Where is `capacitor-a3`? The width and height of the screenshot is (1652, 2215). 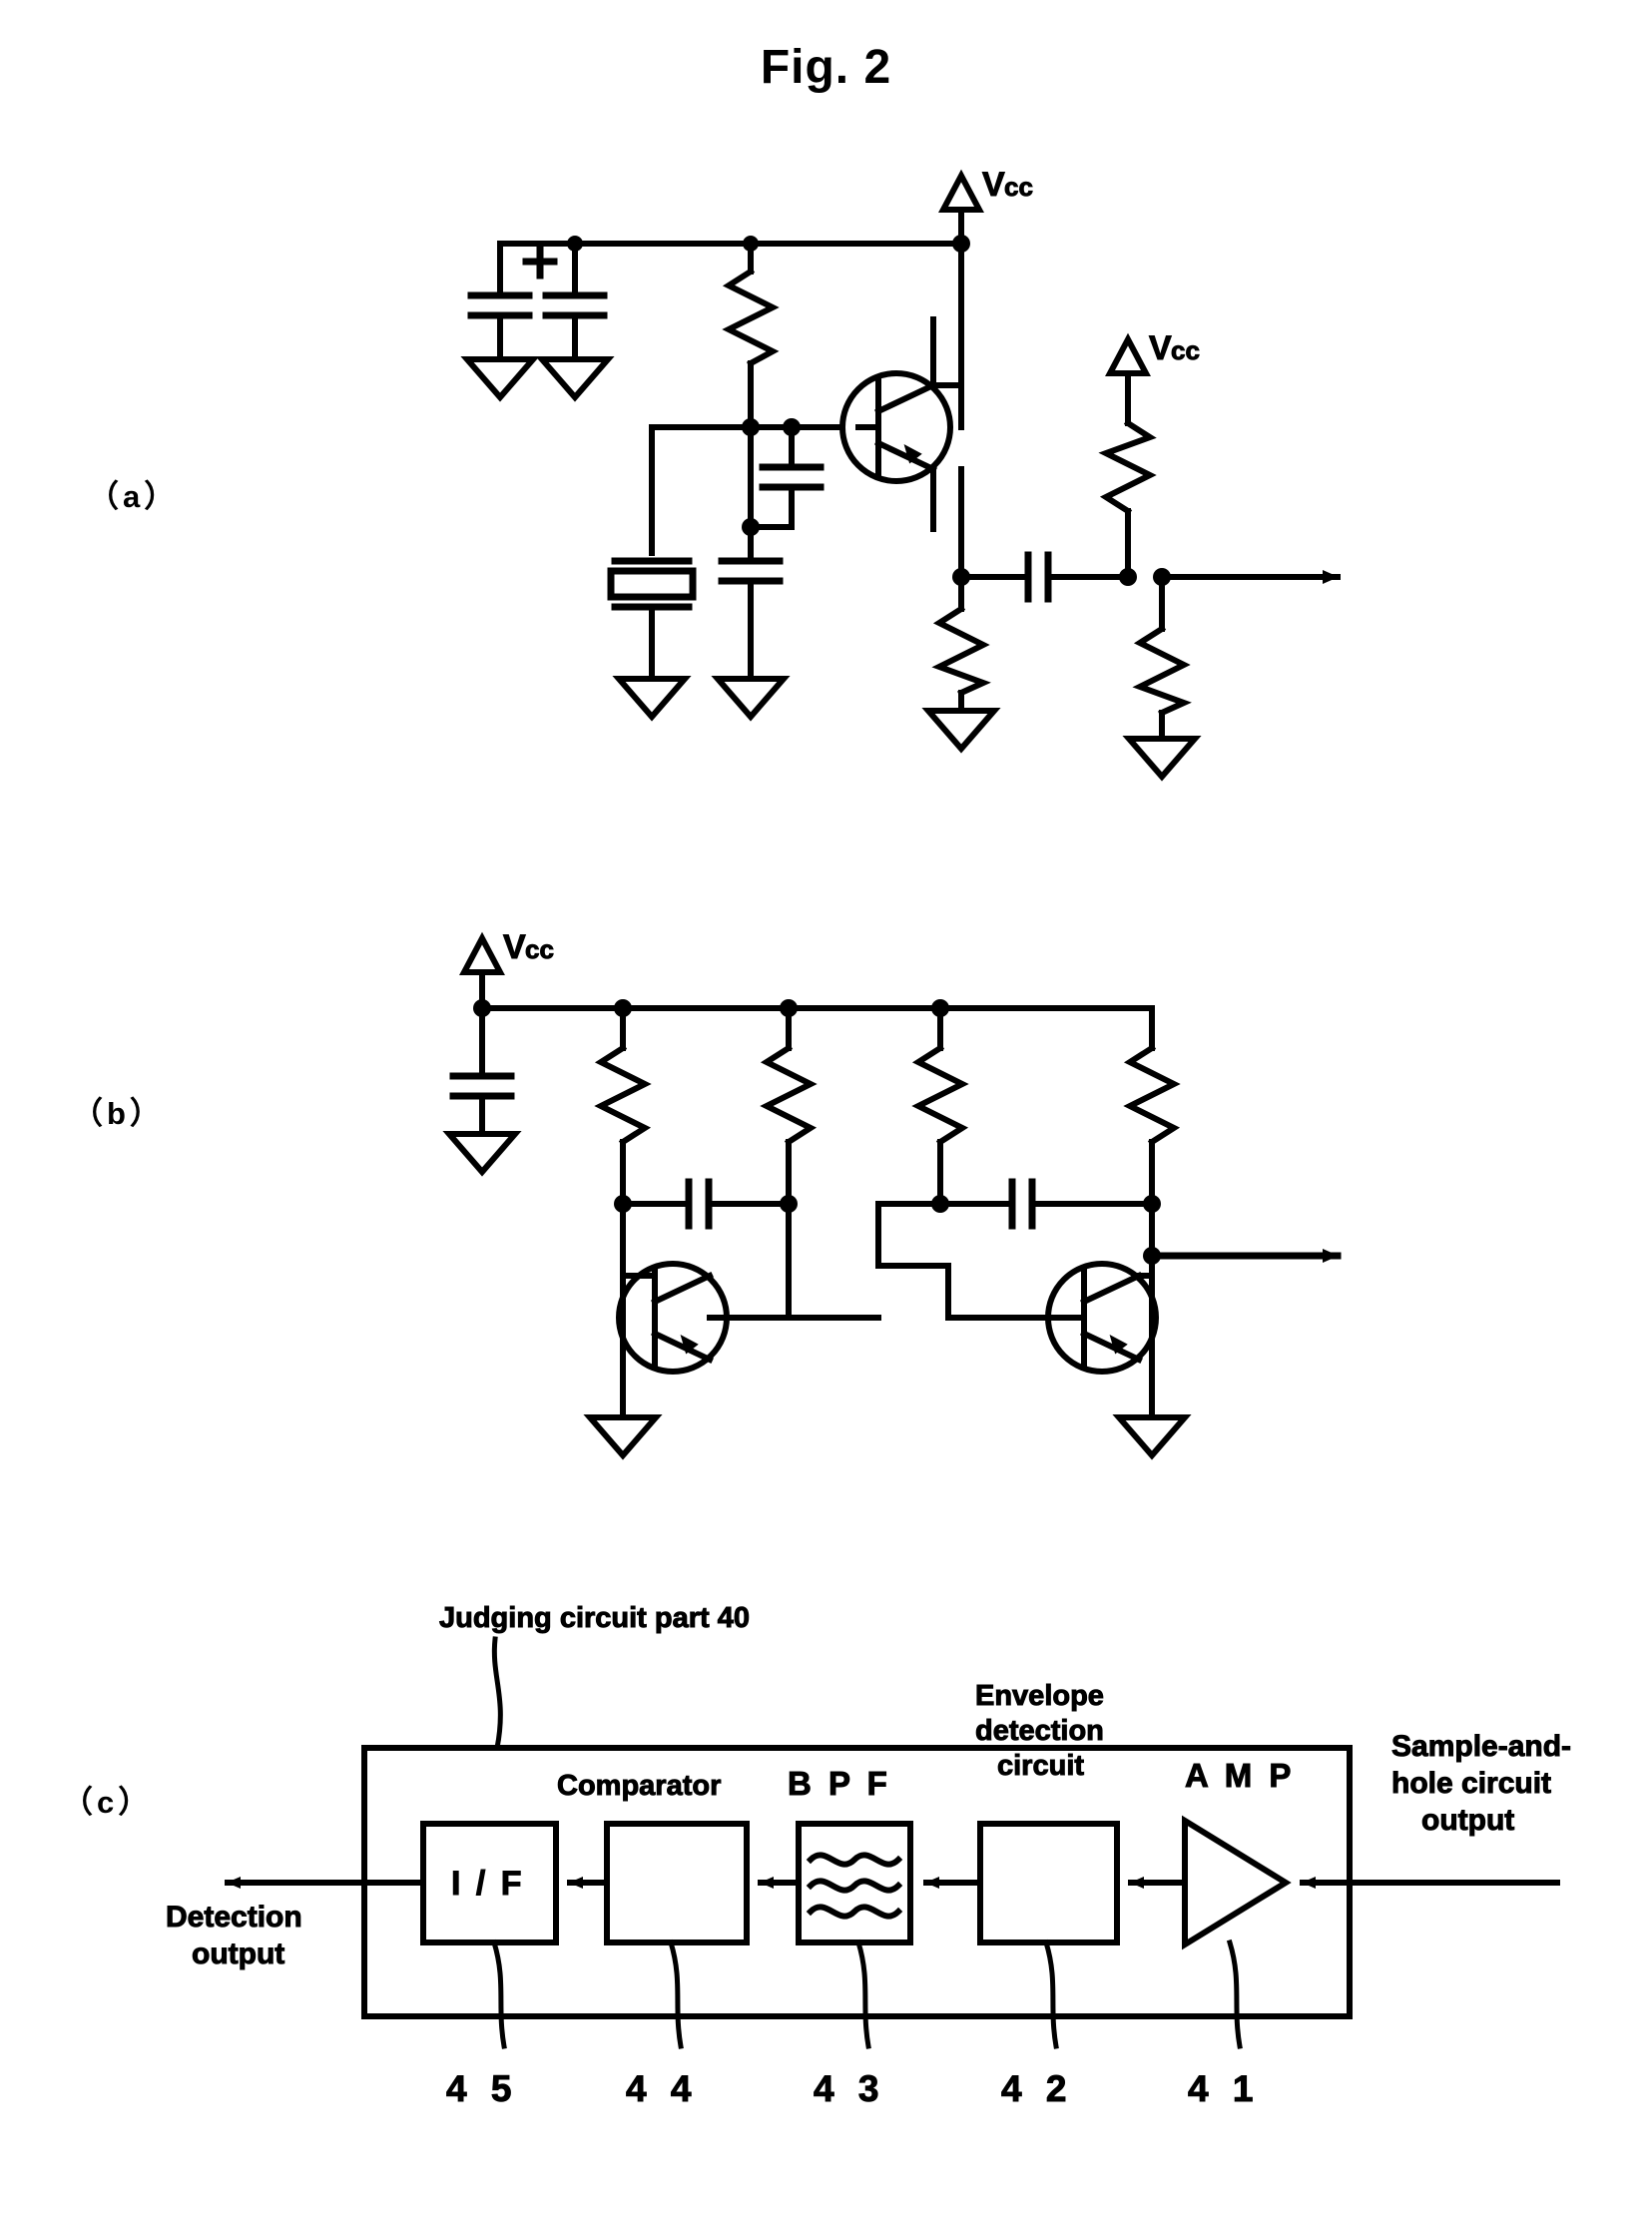
capacitor-a3 is located at coordinates (792, 477).